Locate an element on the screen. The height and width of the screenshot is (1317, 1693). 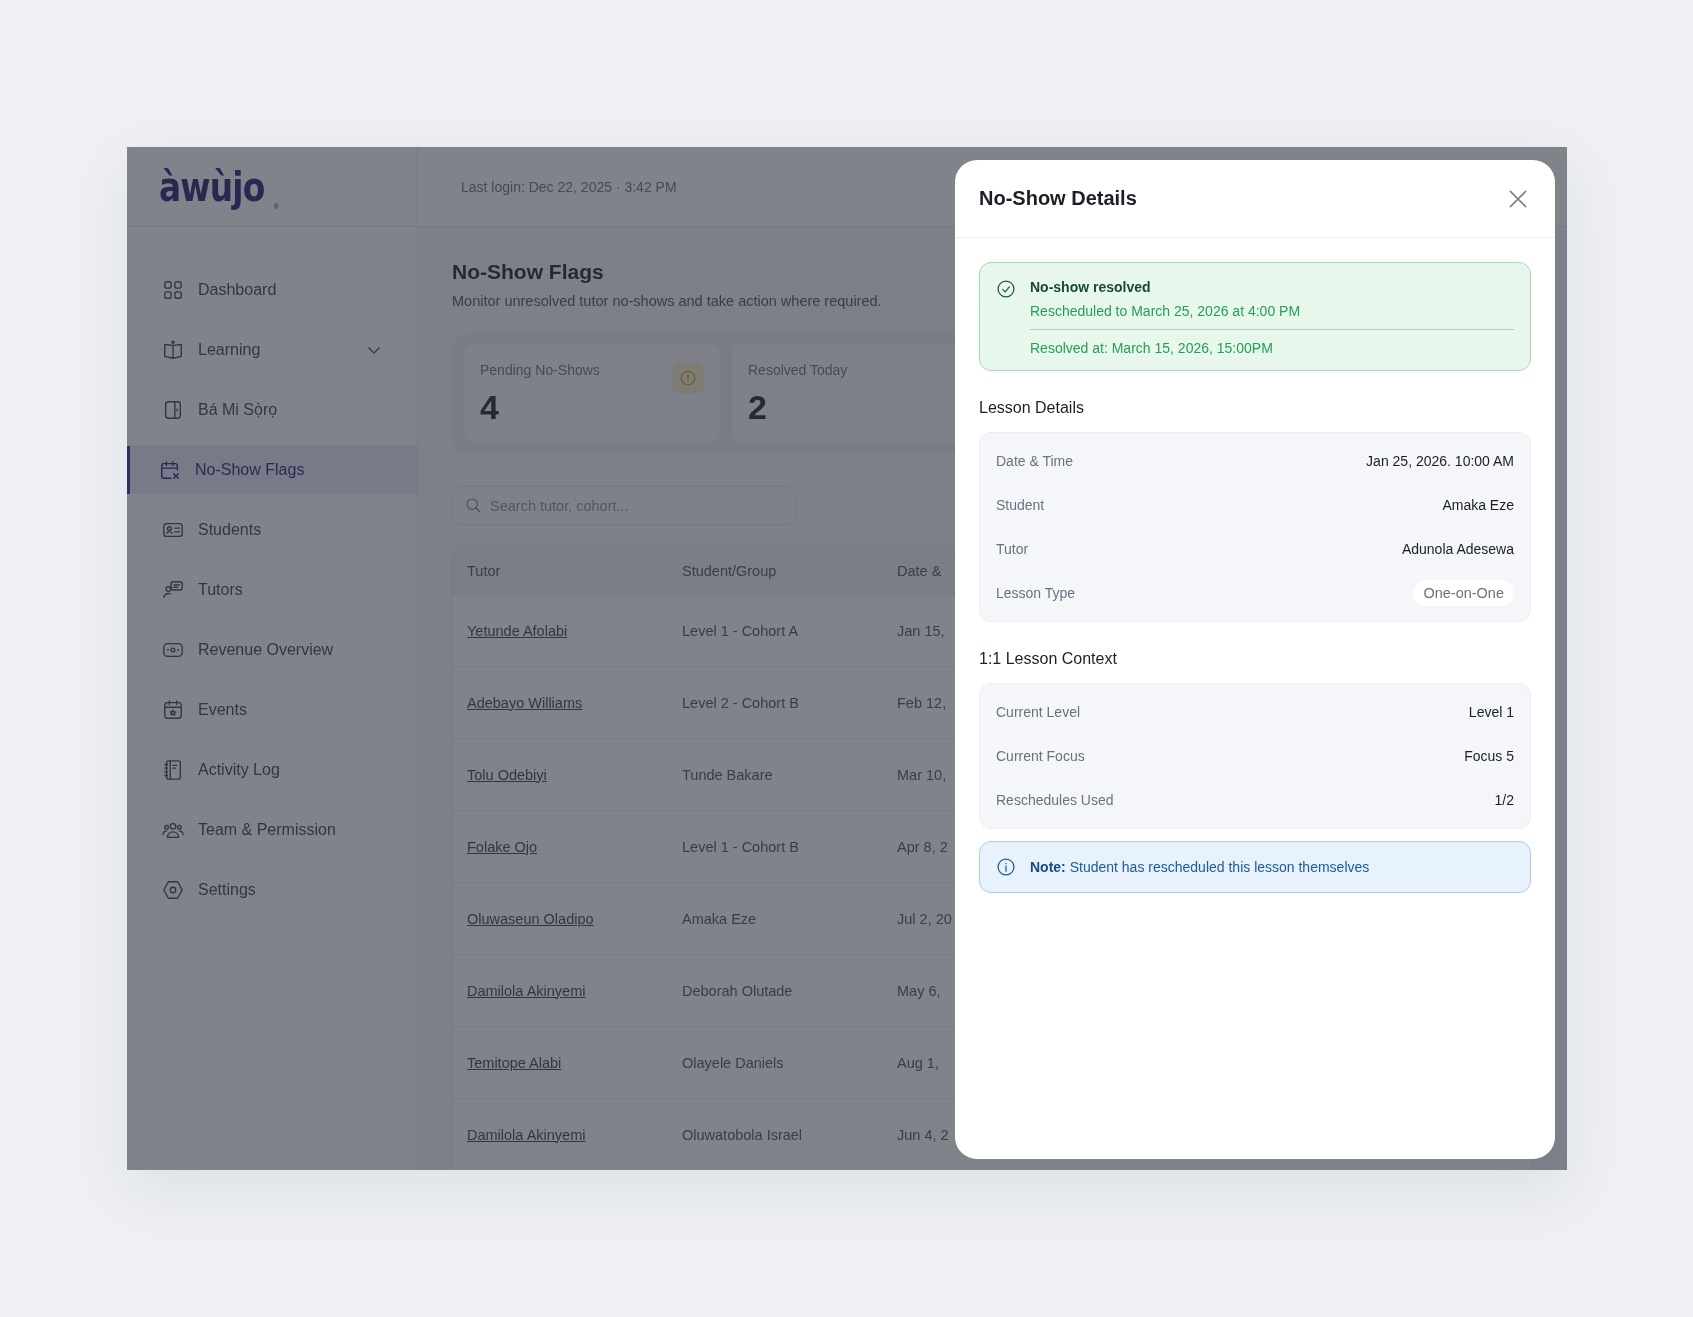
book-icon is located at coordinates (173, 350).